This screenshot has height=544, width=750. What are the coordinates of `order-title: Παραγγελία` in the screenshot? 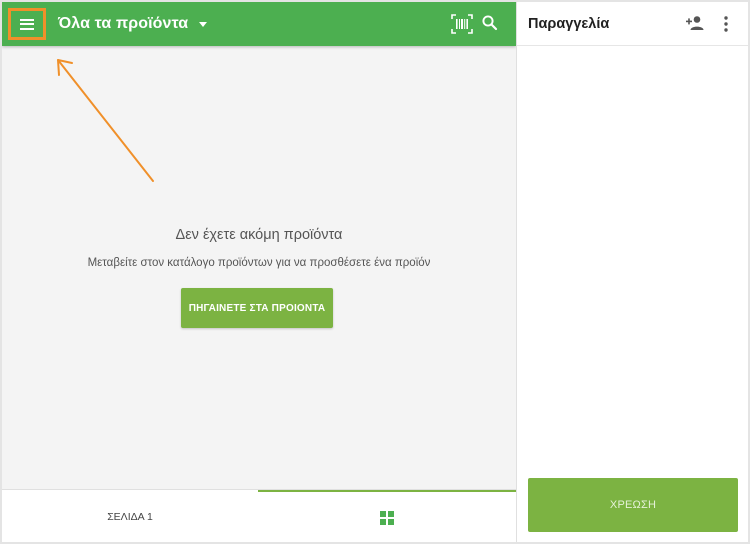 It's located at (569, 24).